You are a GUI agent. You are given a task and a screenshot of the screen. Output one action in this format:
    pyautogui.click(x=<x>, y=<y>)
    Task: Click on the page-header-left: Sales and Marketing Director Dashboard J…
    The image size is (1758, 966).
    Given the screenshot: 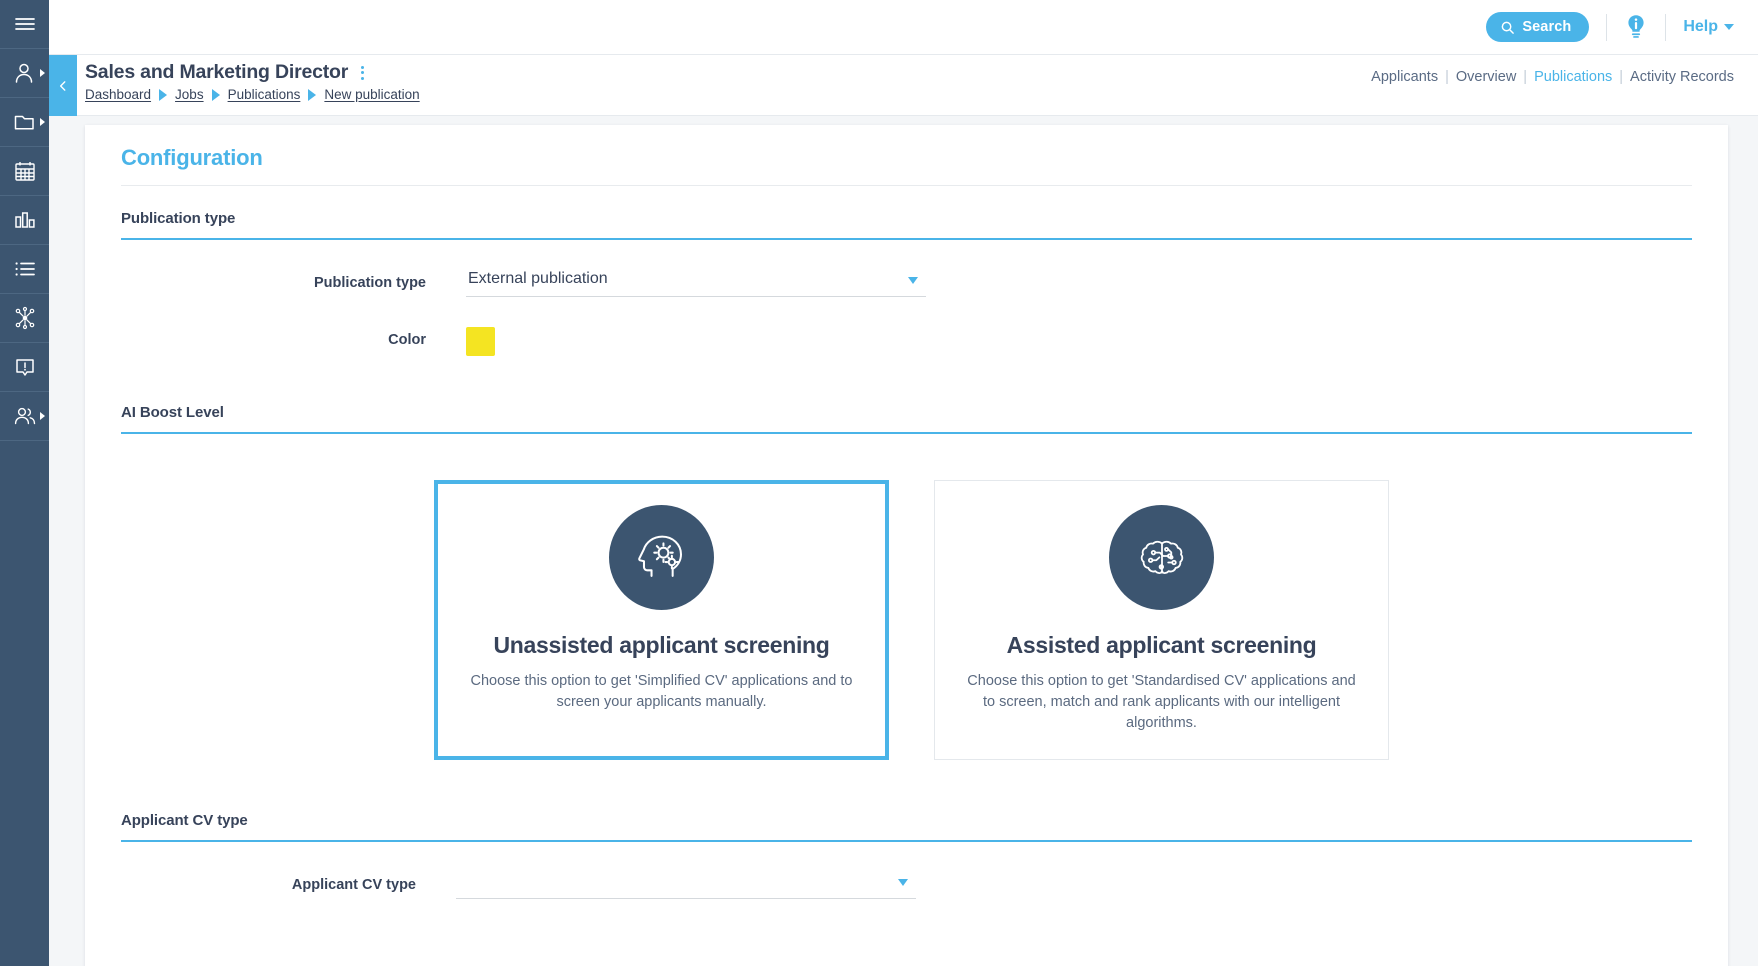 What is the action you would take?
    pyautogui.click(x=252, y=78)
    